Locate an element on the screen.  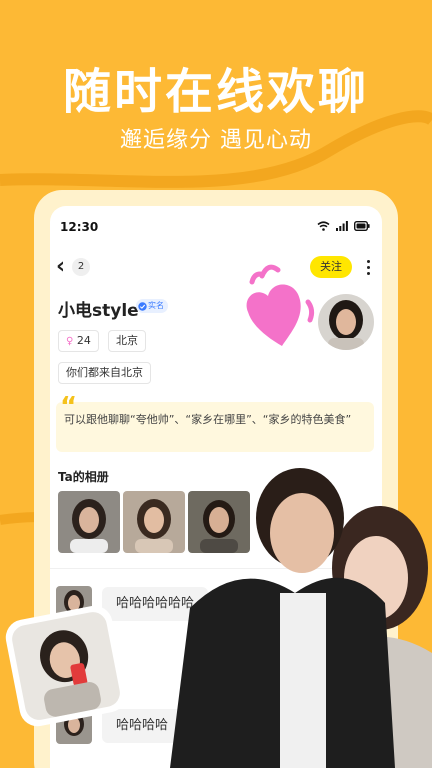
signal-icon is located at coordinates (342, 226).